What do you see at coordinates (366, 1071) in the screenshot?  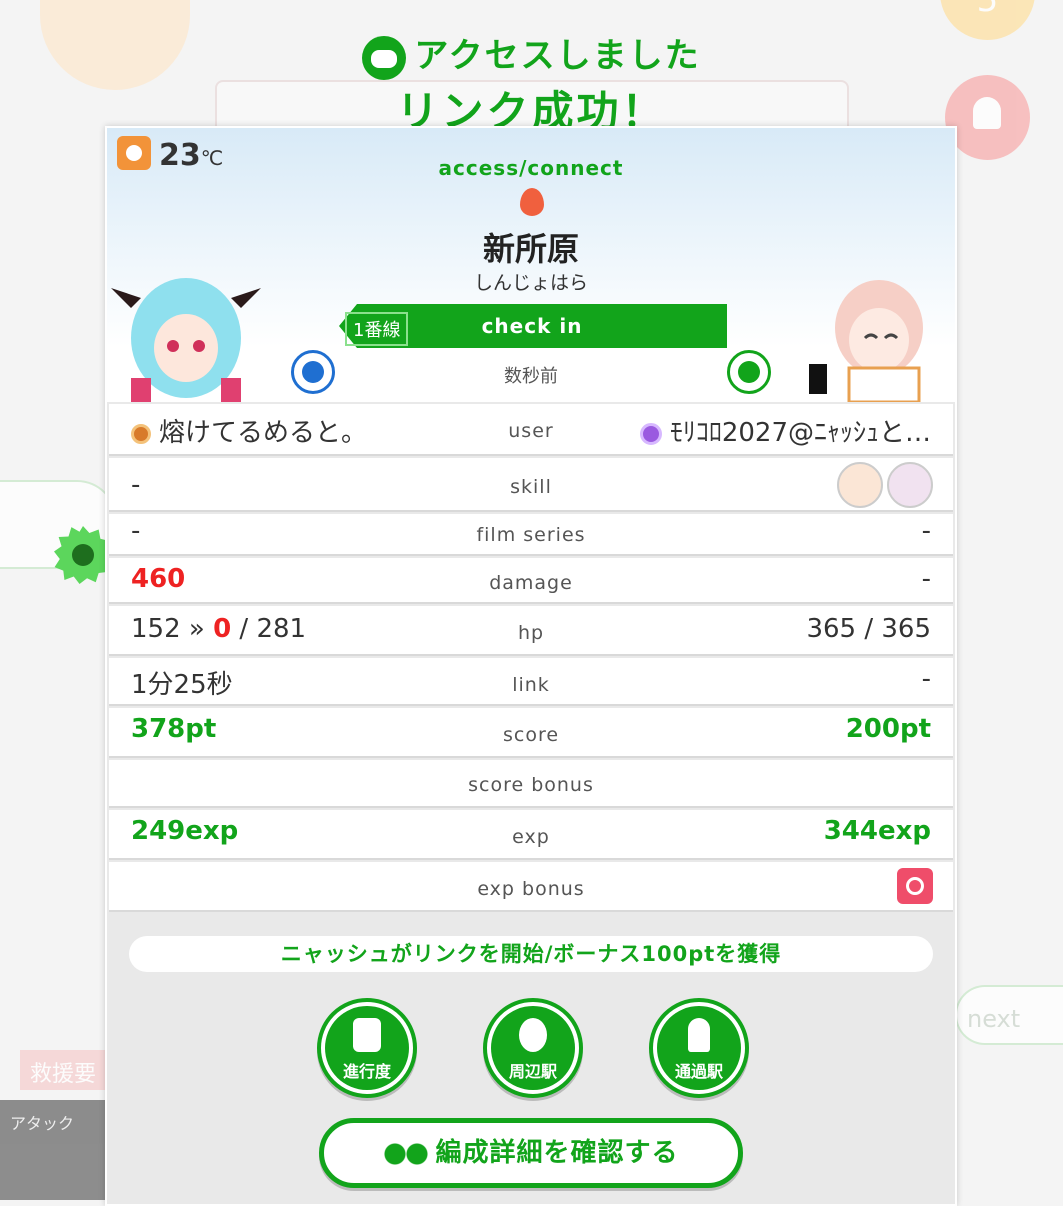 I see `progress-label: 進行度` at bounding box center [366, 1071].